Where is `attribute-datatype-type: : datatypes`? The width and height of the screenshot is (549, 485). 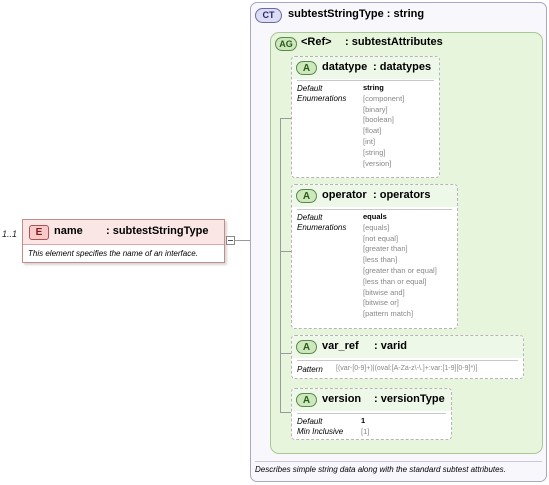 attribute-datatype-type: : datatypes is located at coordinates (402, 67).